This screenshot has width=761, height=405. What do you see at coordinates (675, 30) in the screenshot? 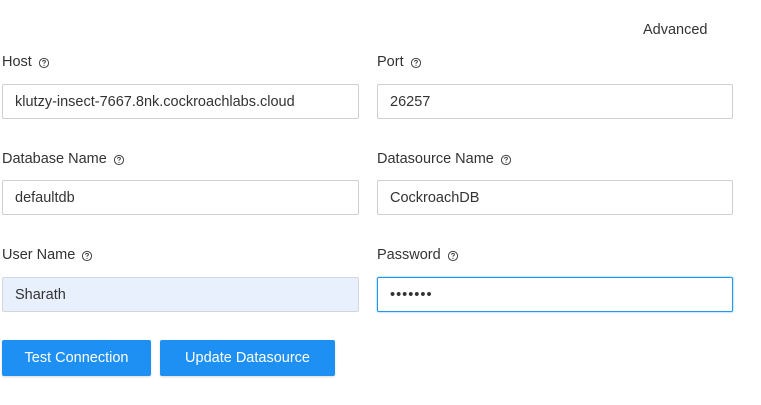
I see `advanced-link: Advanced` at bounding box center [675, 30].